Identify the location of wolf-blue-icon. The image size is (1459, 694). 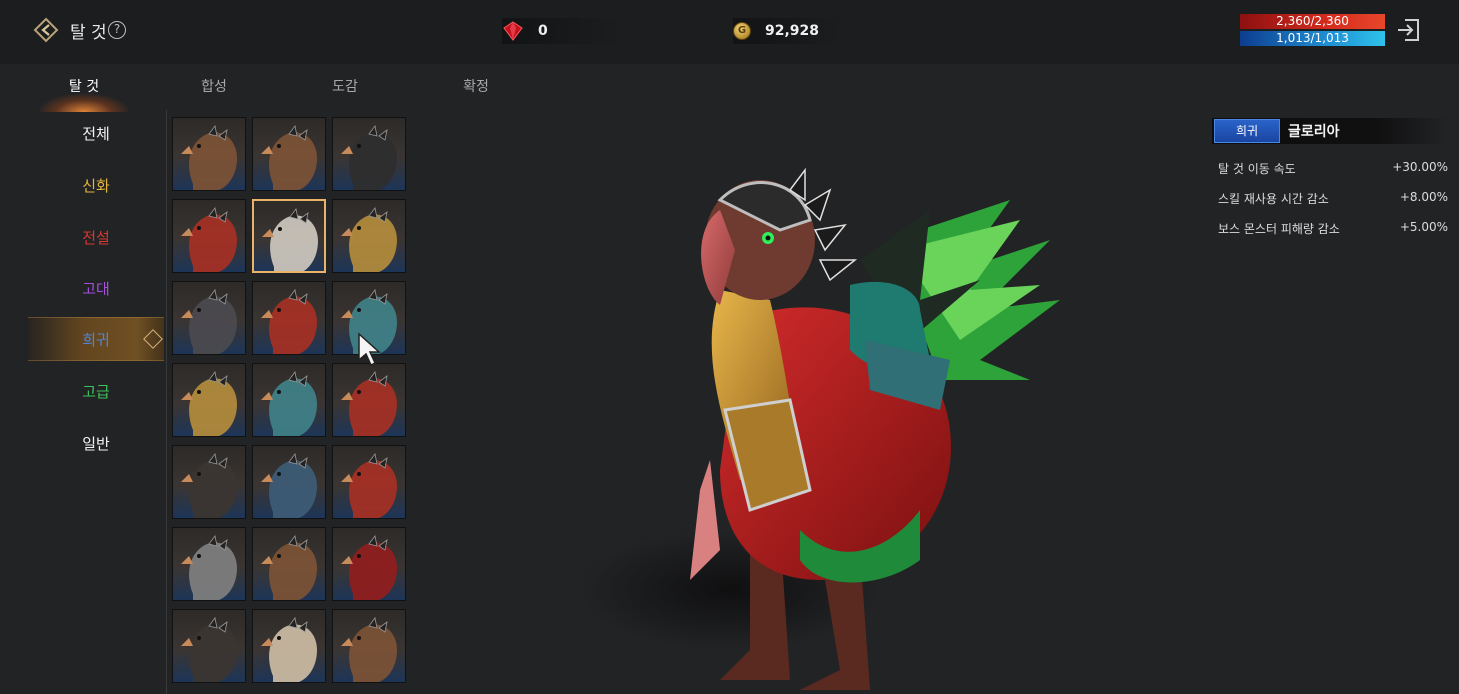
(289, 485).